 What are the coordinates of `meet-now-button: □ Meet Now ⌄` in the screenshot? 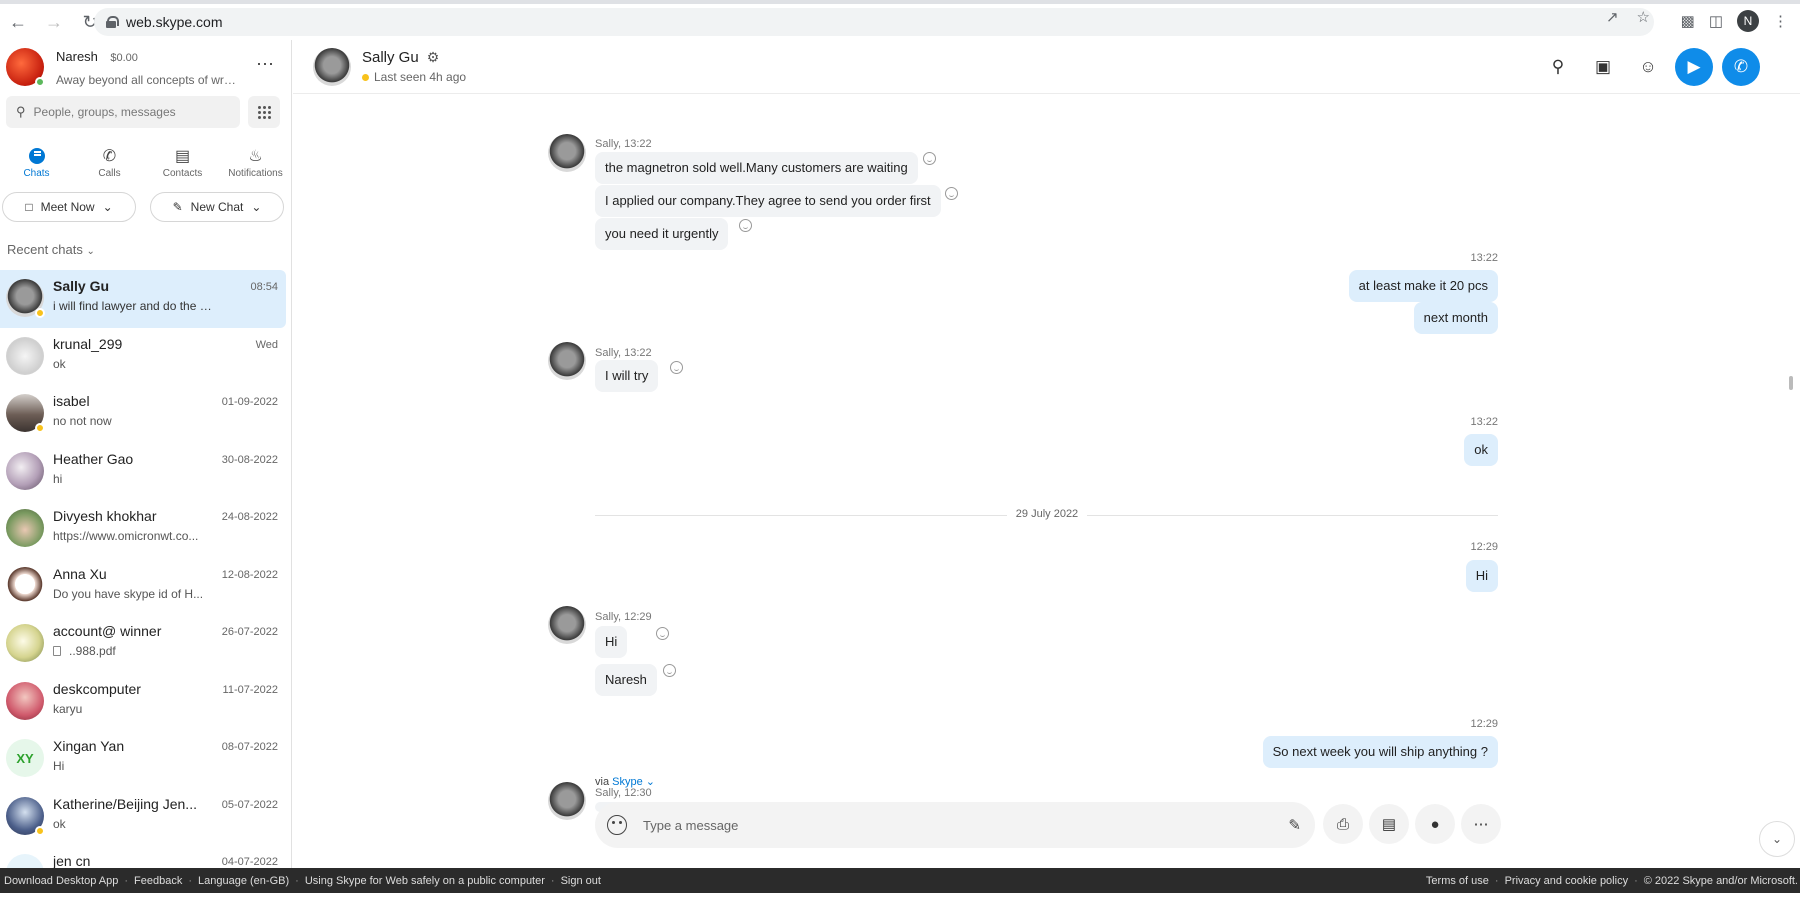 It's located at (69, 207).